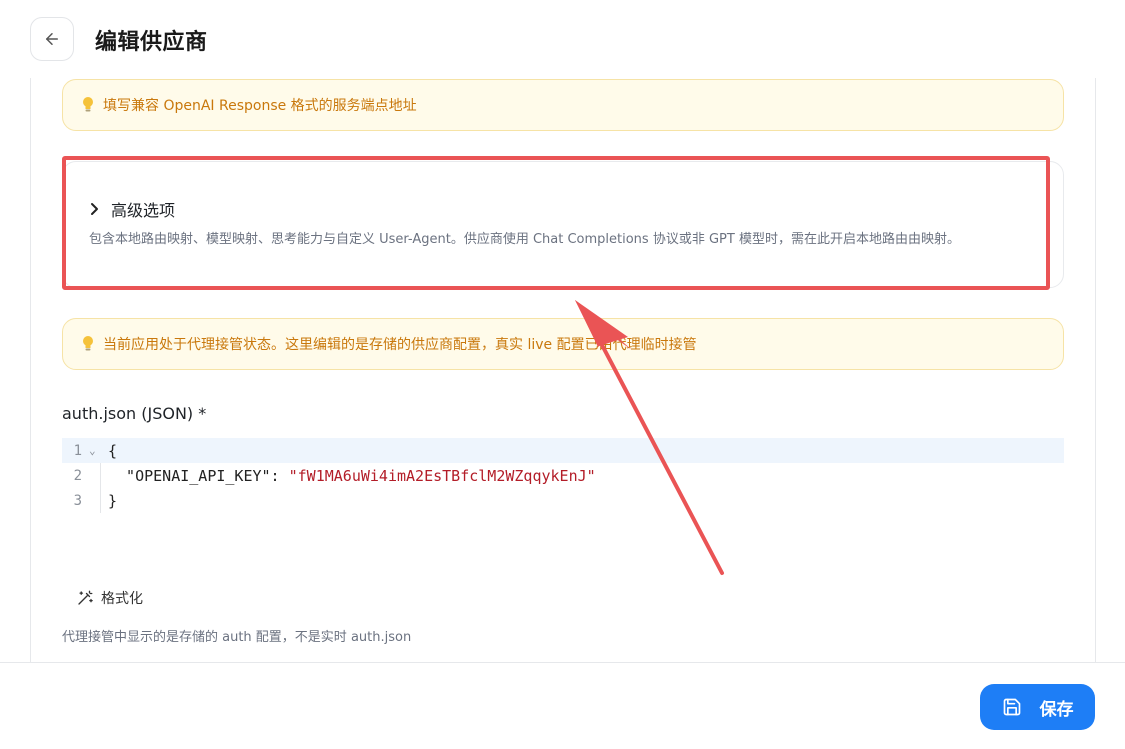 The image size is (1125, 749). I want to click on chevron-right-icon, so click(94, 209).